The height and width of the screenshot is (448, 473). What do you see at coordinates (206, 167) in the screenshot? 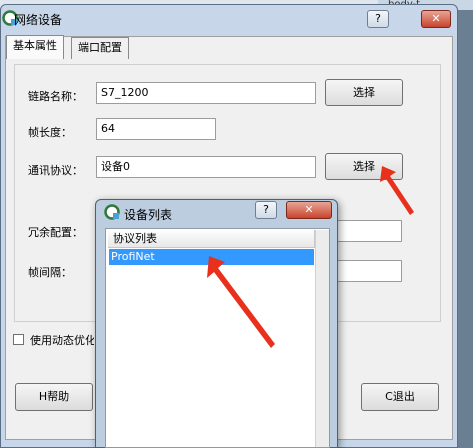
I see `protocol-input: 设备0` at bounding box center [206, 167].